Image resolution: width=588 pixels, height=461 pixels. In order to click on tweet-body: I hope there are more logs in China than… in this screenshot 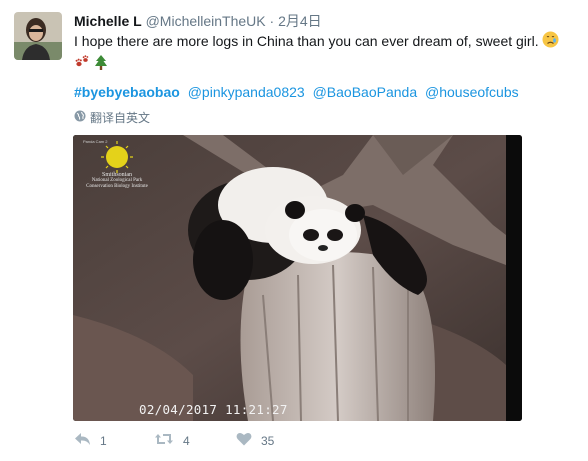, I will do `click(306, 41)`.